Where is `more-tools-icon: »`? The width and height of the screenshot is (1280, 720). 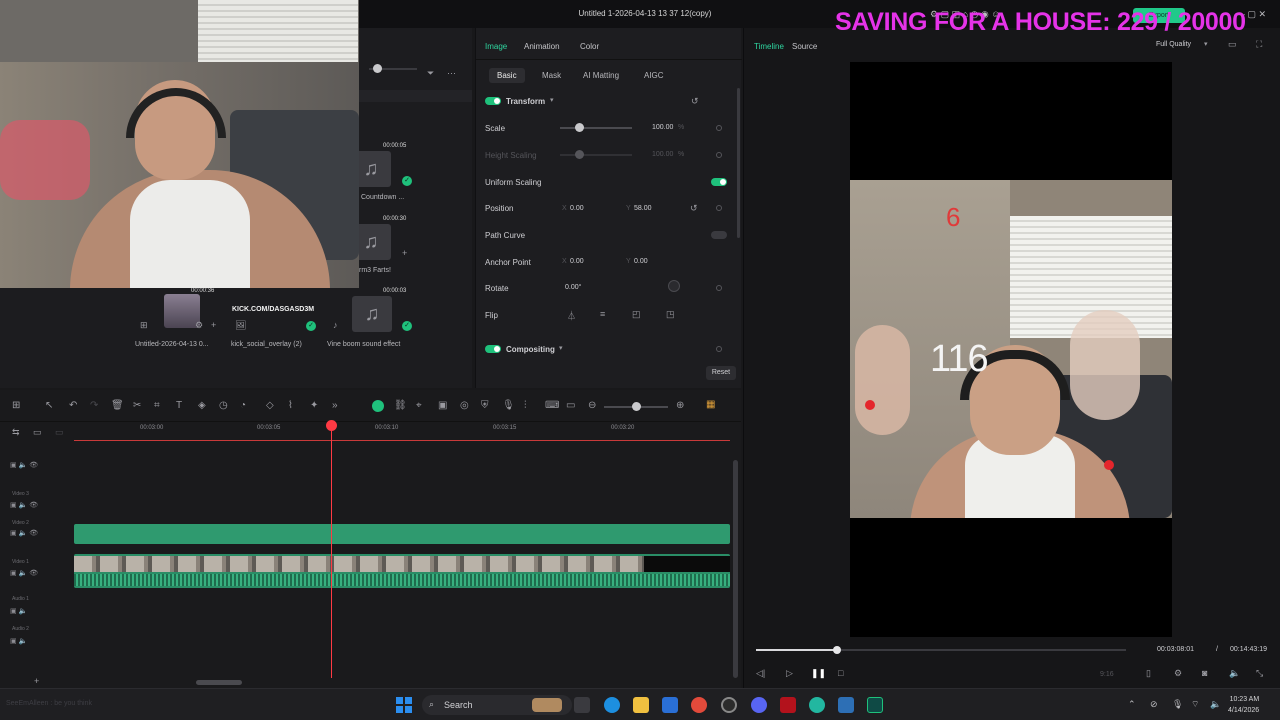
more-tools-icon: » is located at coordinates (335, 405).